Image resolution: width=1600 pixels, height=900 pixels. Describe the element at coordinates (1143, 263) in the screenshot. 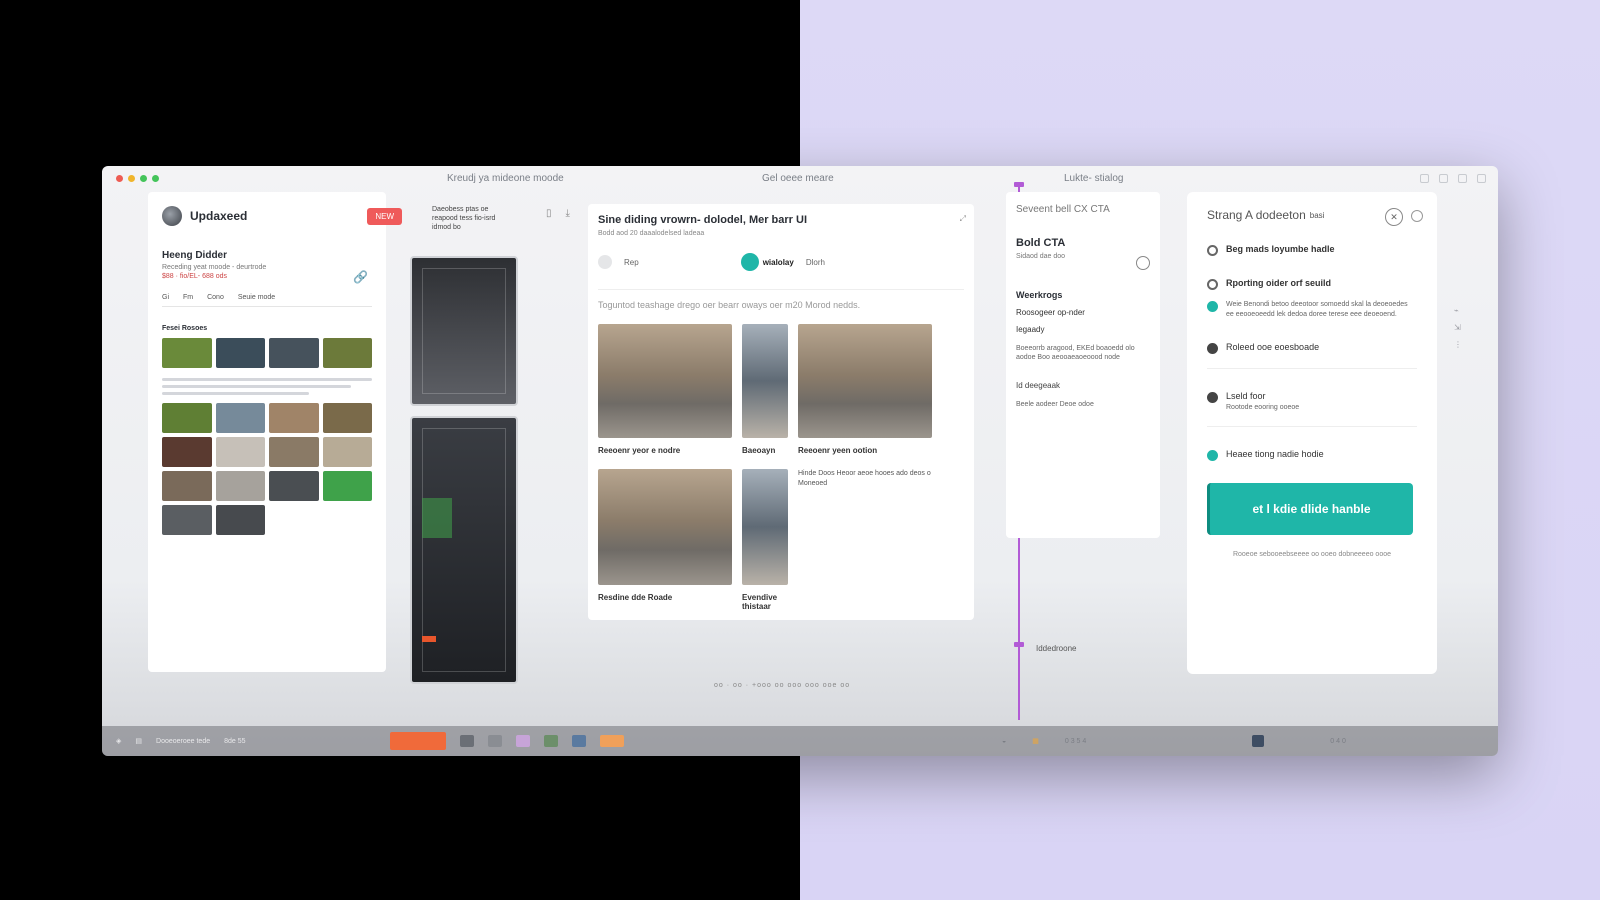

I see `smile-icon` at that location.